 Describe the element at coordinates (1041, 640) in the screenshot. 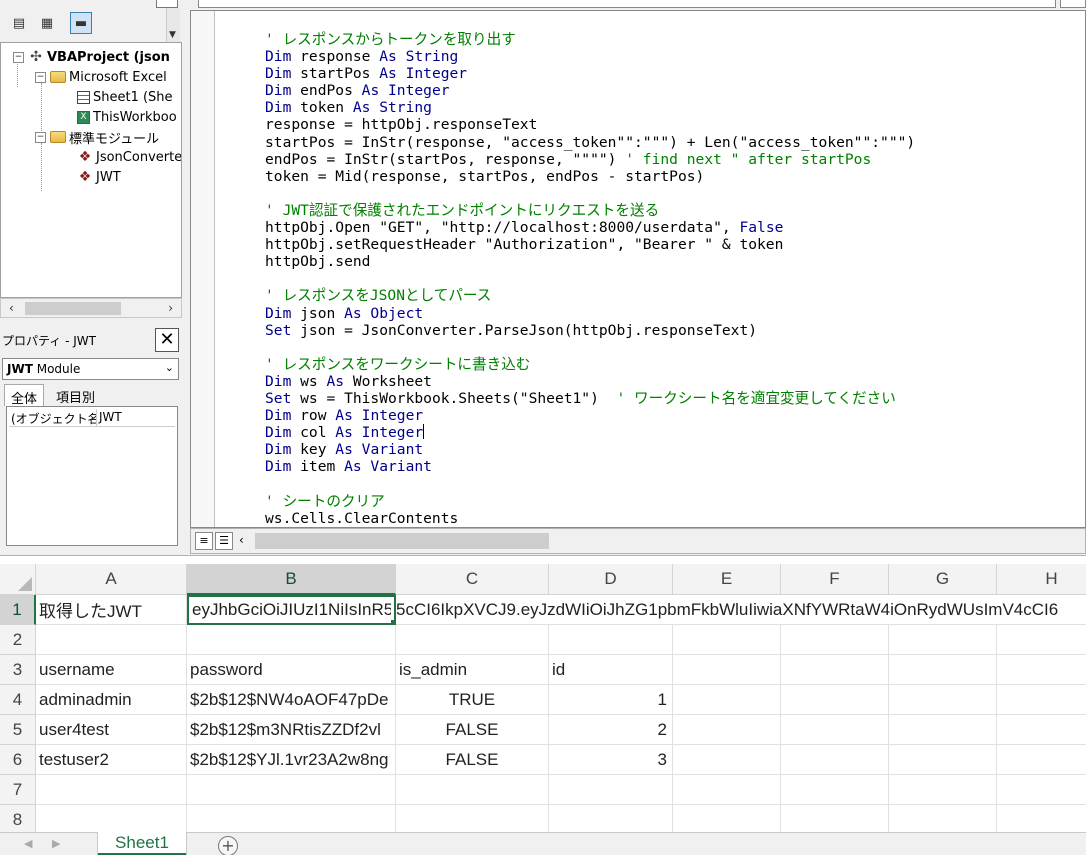

I see `cell-h2` at that location.